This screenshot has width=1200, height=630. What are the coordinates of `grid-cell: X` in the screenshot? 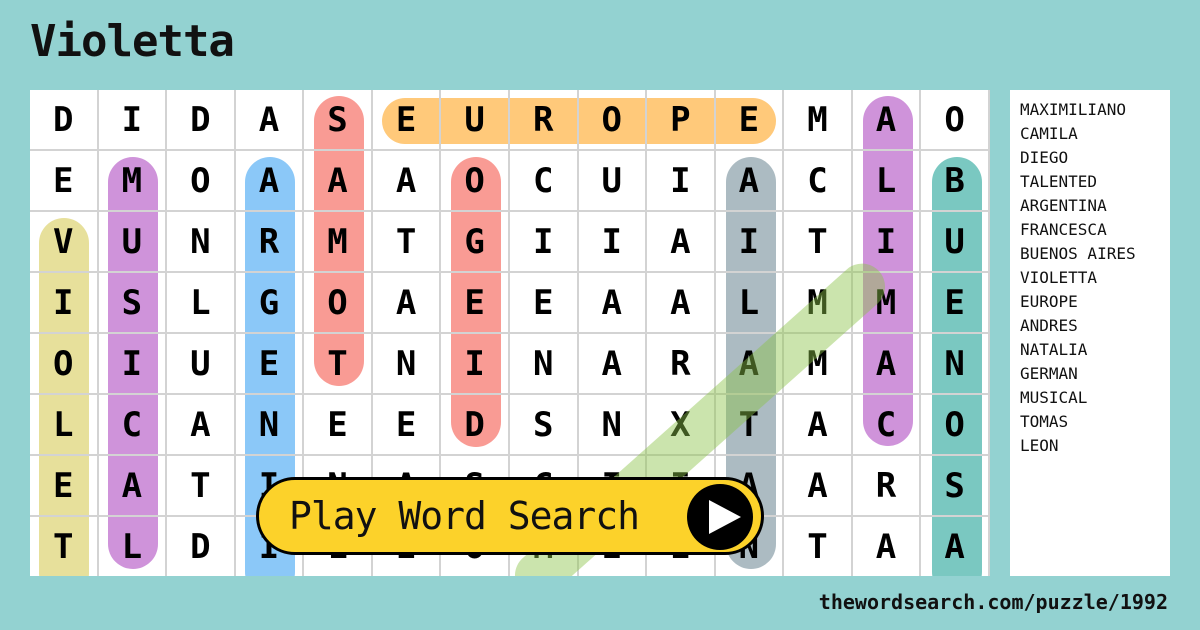 It's located at (681, 425).